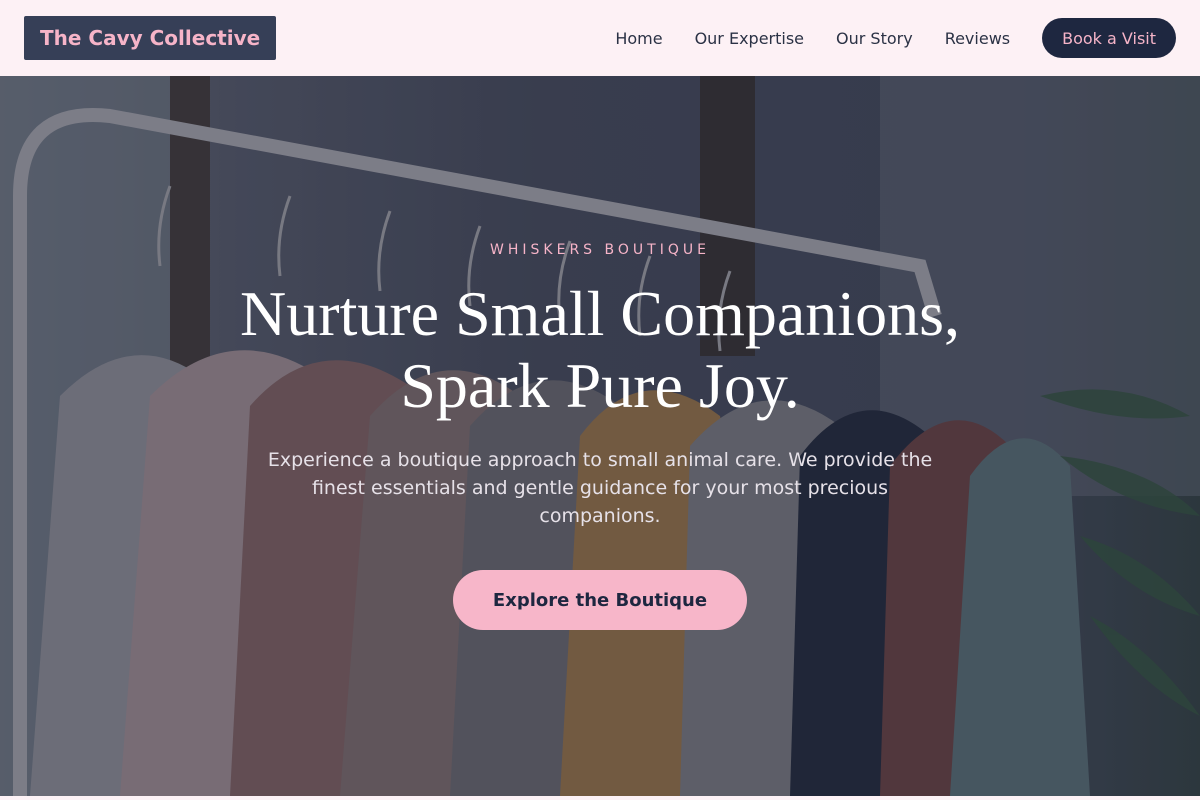 The width and height of the screenshot is (1200, 800). What do you see at coordinates (600, 313) in the screenshot?
I see `headline-line-1: Nurture Small Companions,` at bounding box center [600, 313].